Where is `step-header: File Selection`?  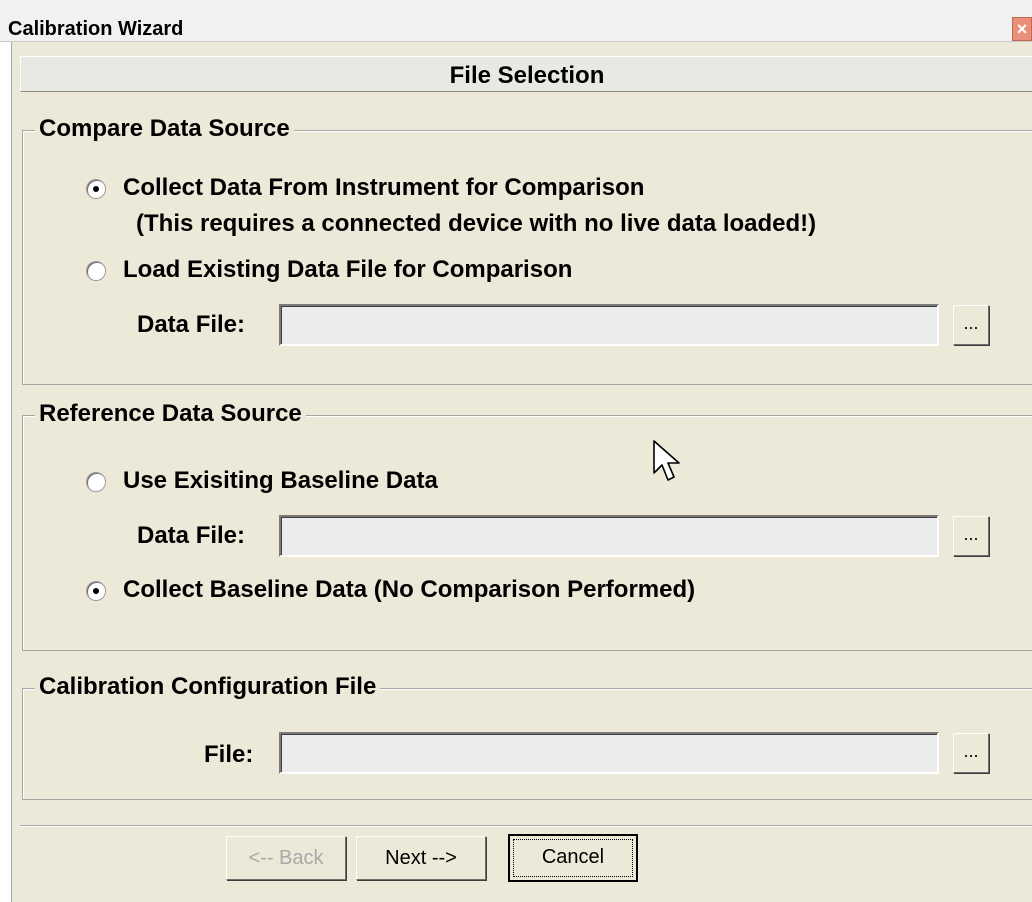
step-header: File Selection is located at coordinates (526, 74).